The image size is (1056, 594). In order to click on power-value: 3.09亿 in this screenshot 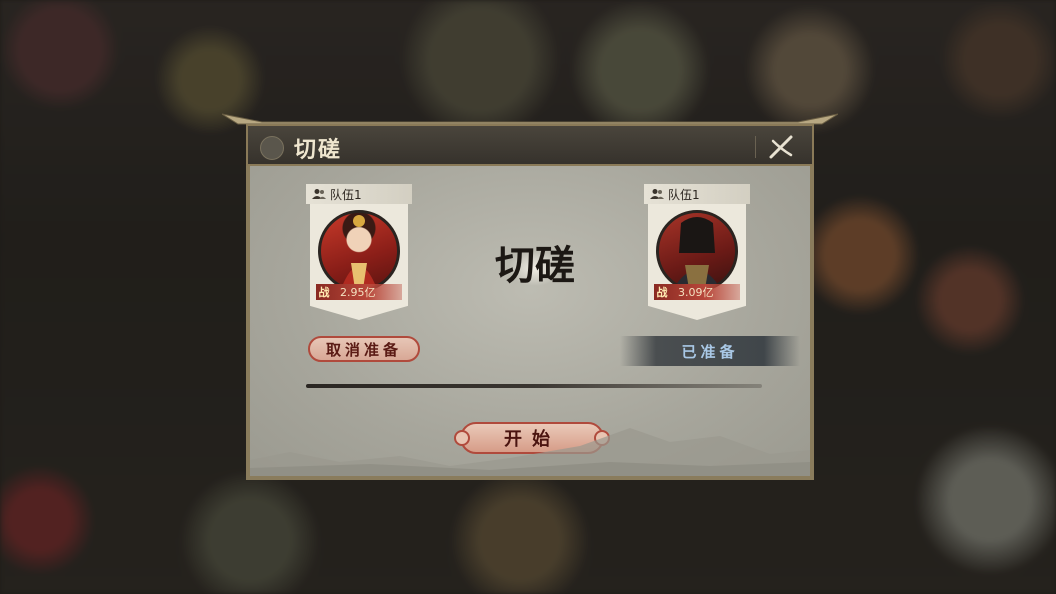, I will do `click(696, 292)`.